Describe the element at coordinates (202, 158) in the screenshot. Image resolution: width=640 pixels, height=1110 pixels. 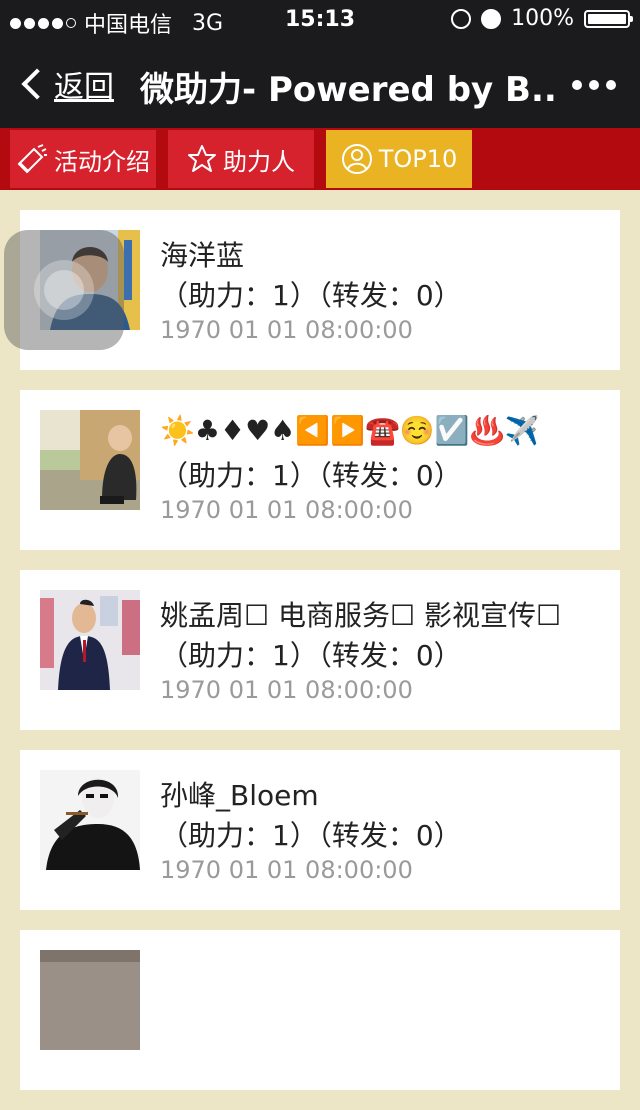
I see `star-icon` at that location.